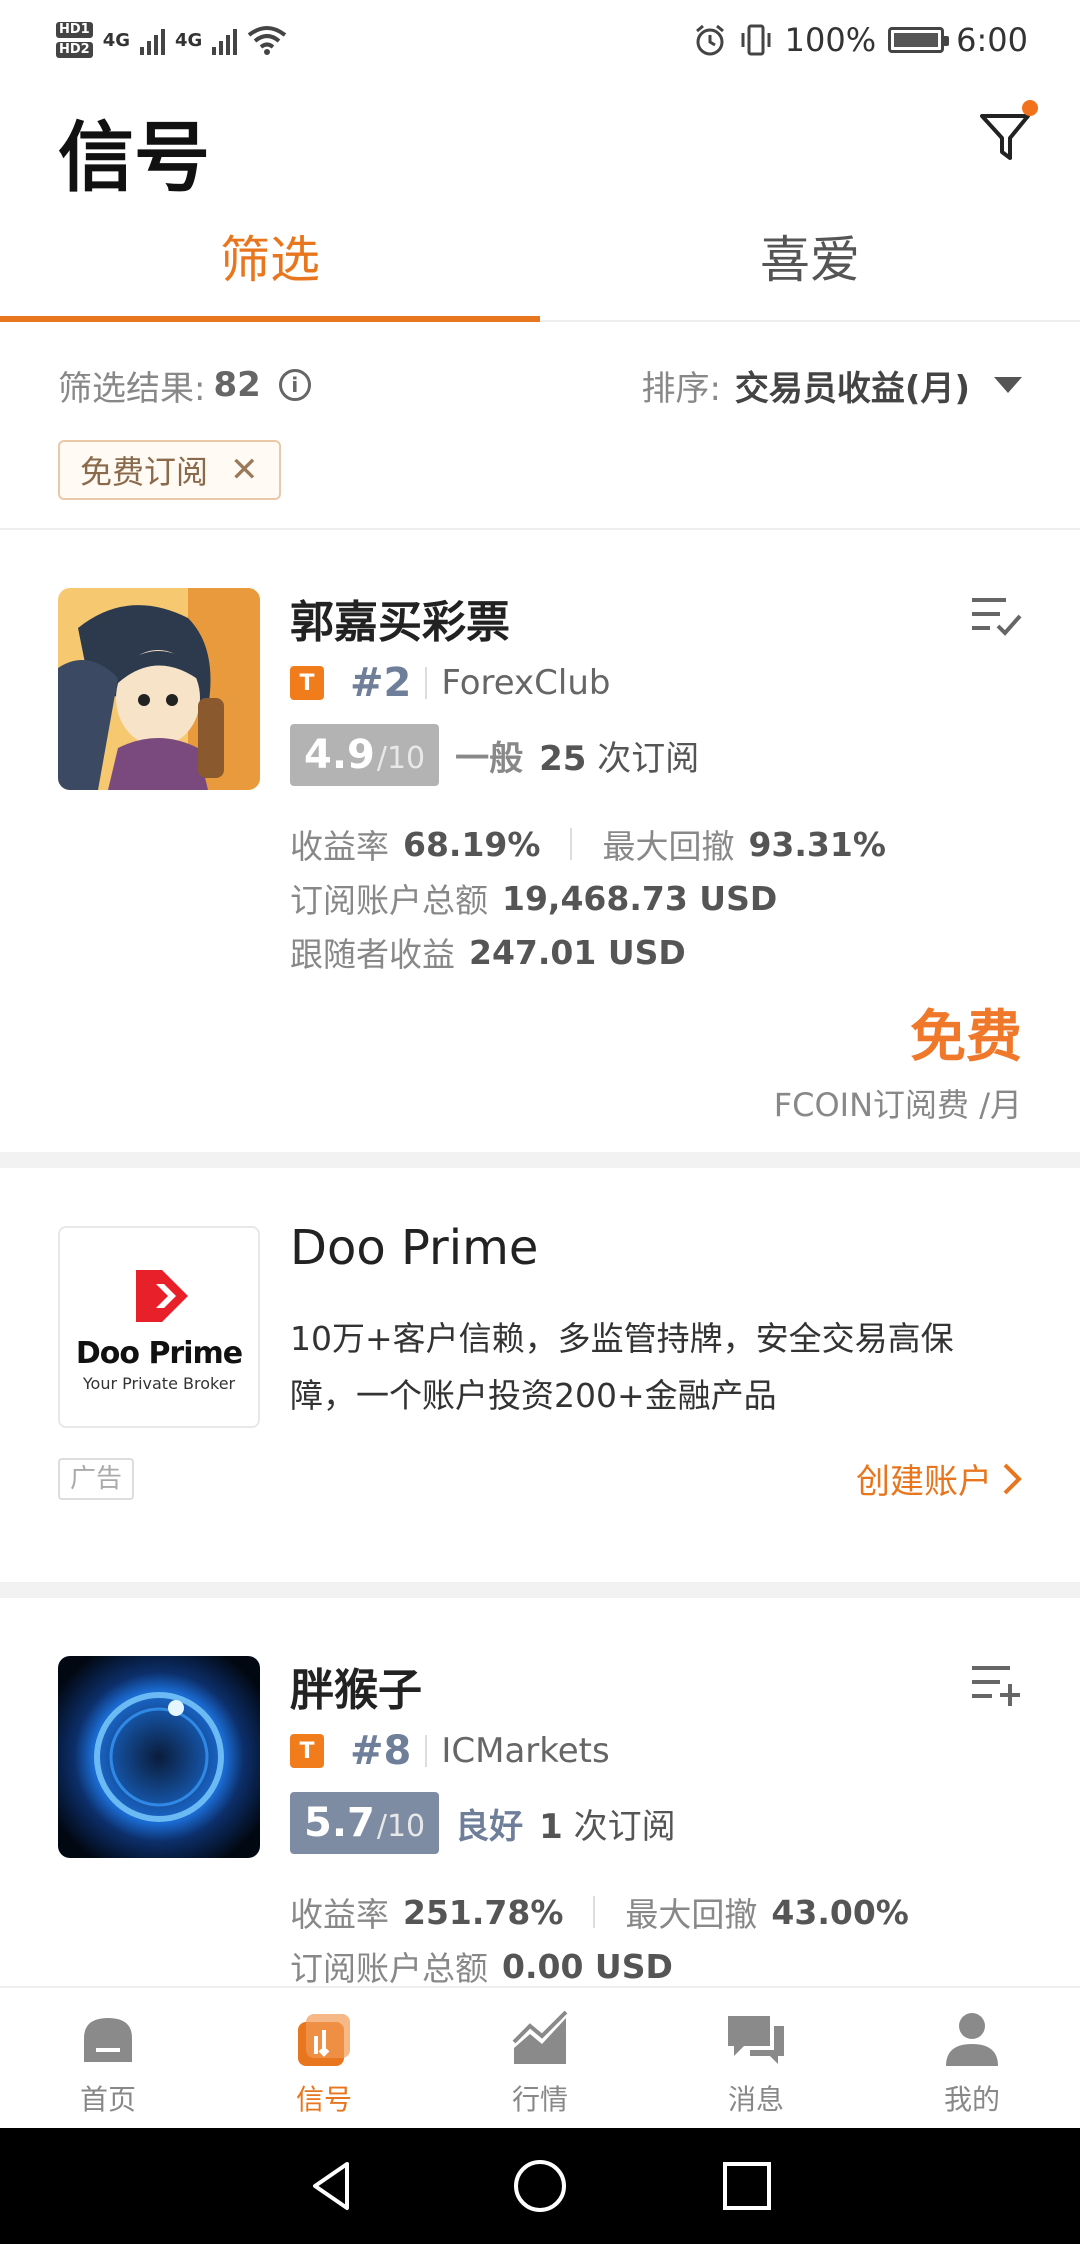 Image resolution: width=1080 pixels, height=2244 pixels. Describe the element at coordinates (996, 1684) in the screenshot. I see `add-to-list-icon` at that location.